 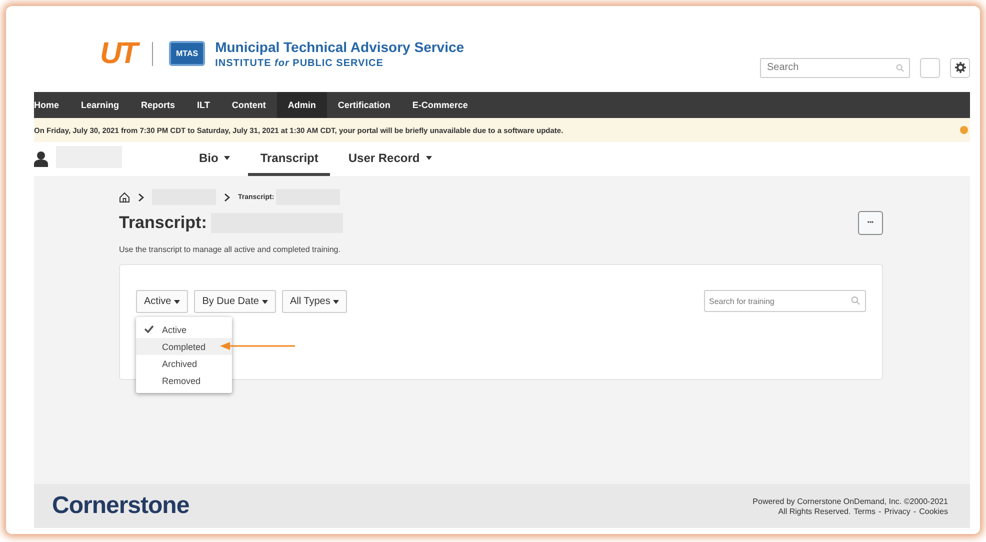 What do you see at coordinates (184, 380) in the screenshot?
I see `menu-item: Removed` at bounding box center [184, 380].